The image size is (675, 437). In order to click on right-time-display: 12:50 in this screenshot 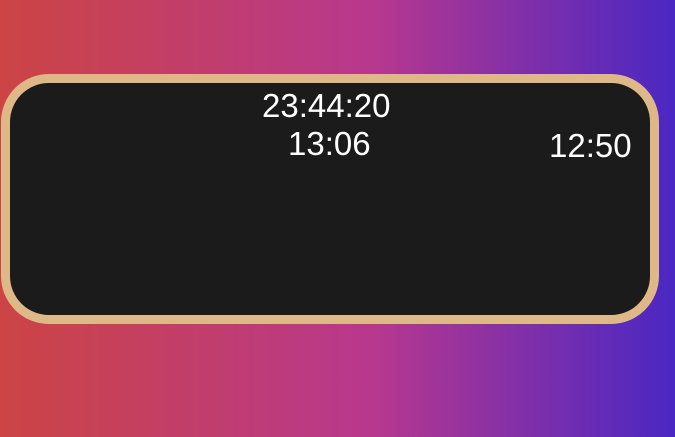, I will do `click(590, 145)`.